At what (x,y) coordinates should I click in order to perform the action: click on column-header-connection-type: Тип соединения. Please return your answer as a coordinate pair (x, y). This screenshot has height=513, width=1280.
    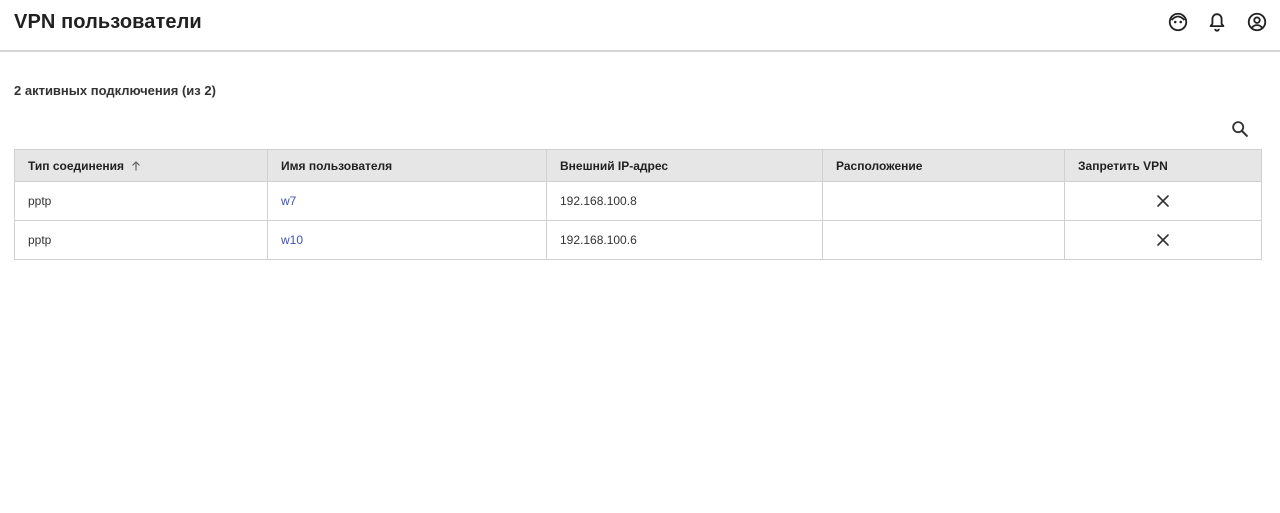
    Looking at the image, I should click on (141, 165).